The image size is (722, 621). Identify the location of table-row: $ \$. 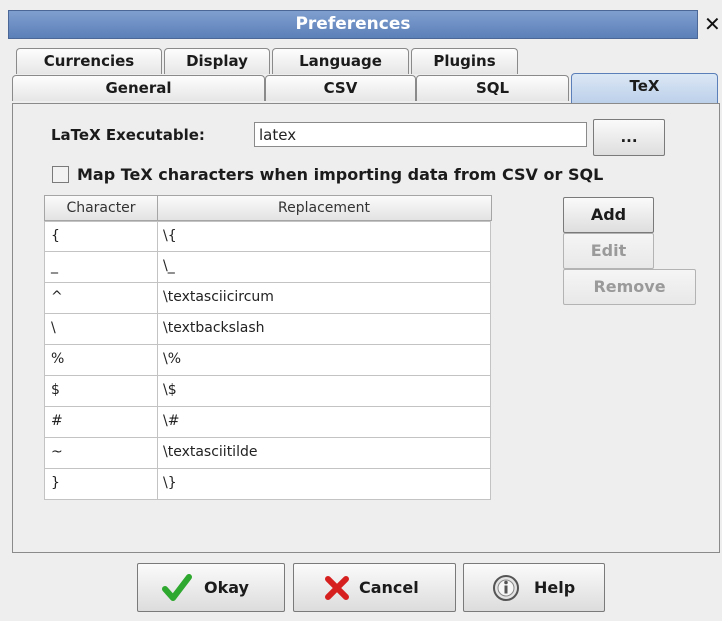
(267, 391).